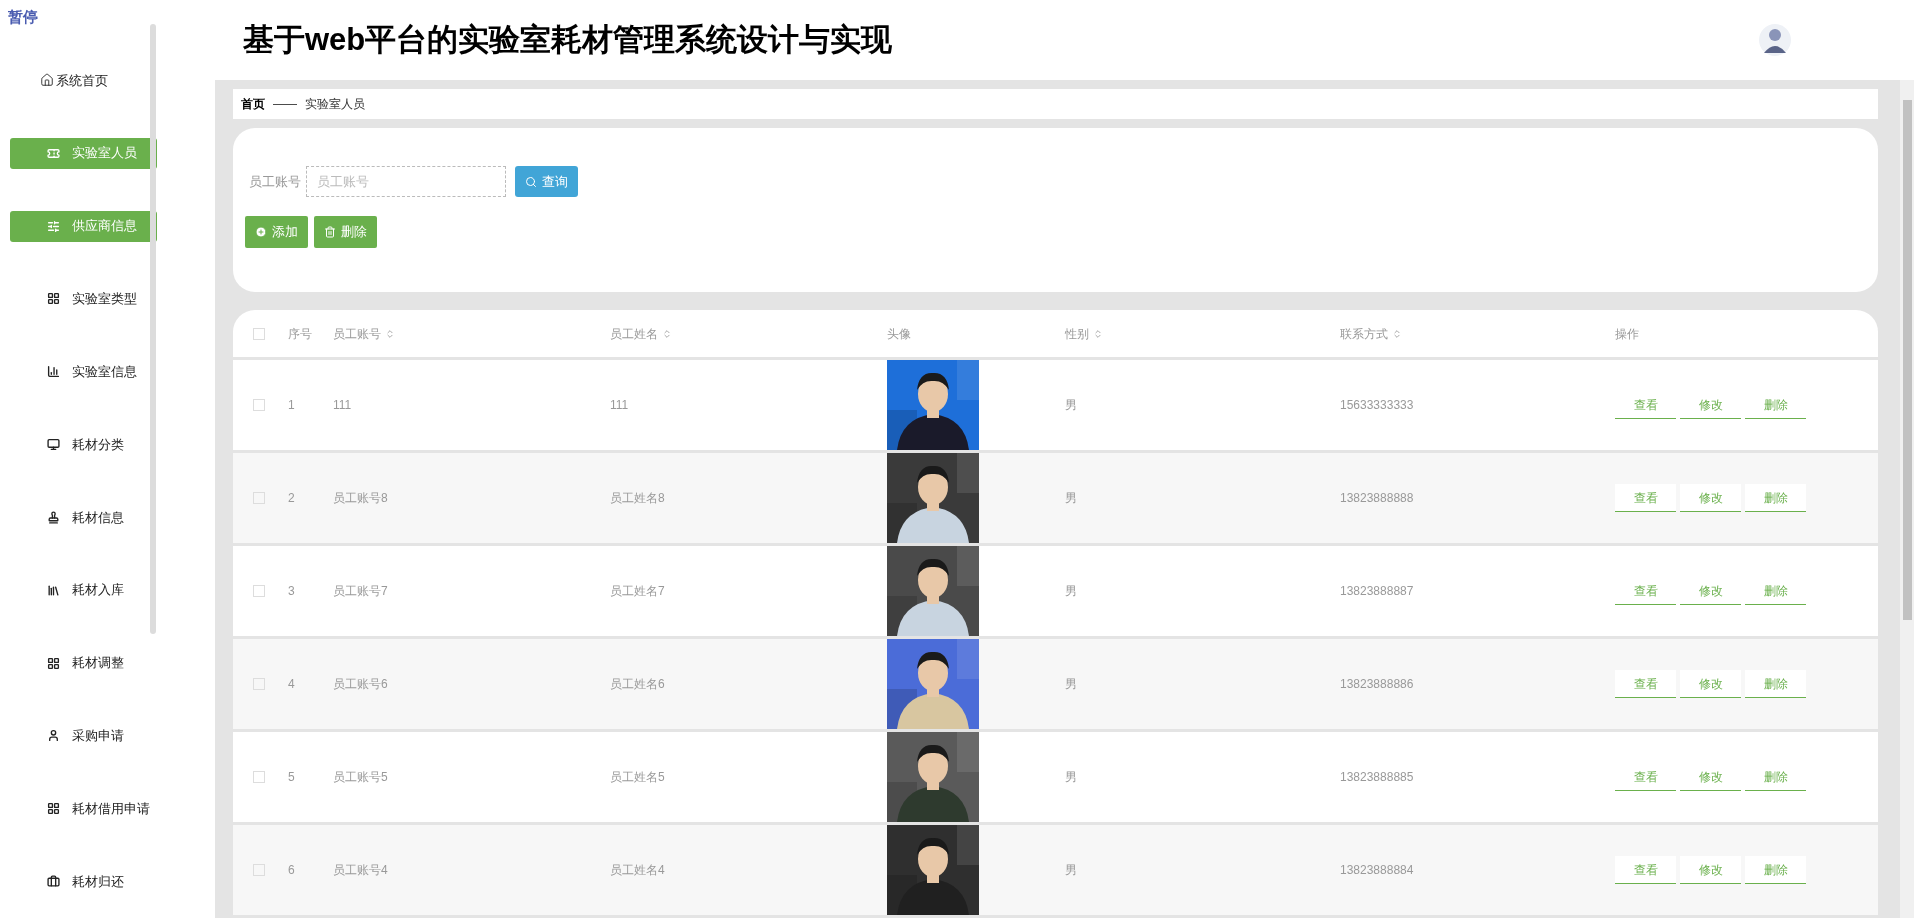 This screenshot has width=1914, height=918. I want to click on table-cell: 员工姓名6, so click(637, 684).